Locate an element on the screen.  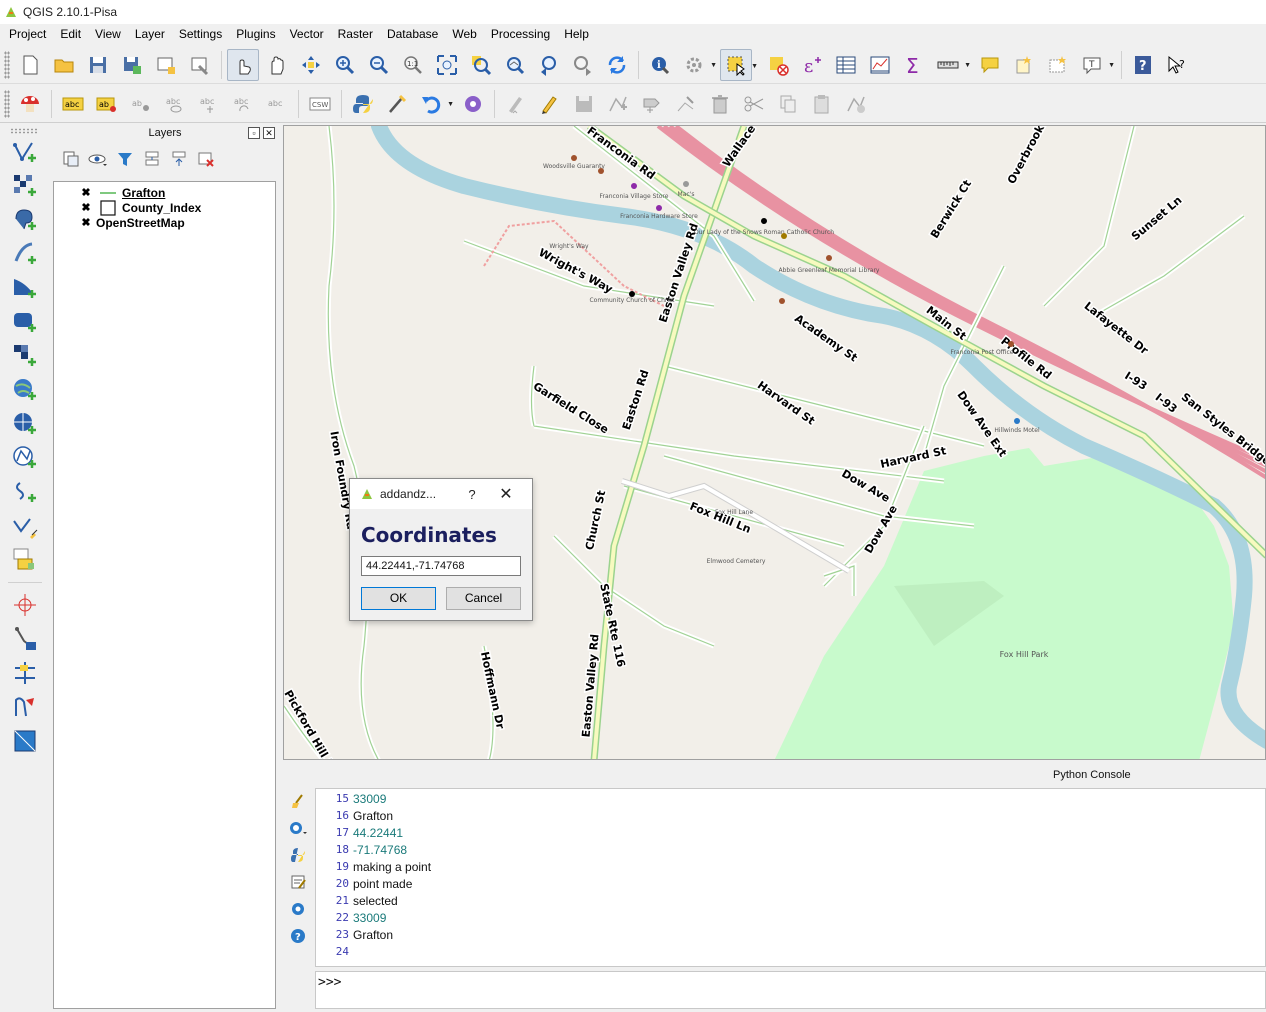
save-as-button is located at coordinates (132, 65).